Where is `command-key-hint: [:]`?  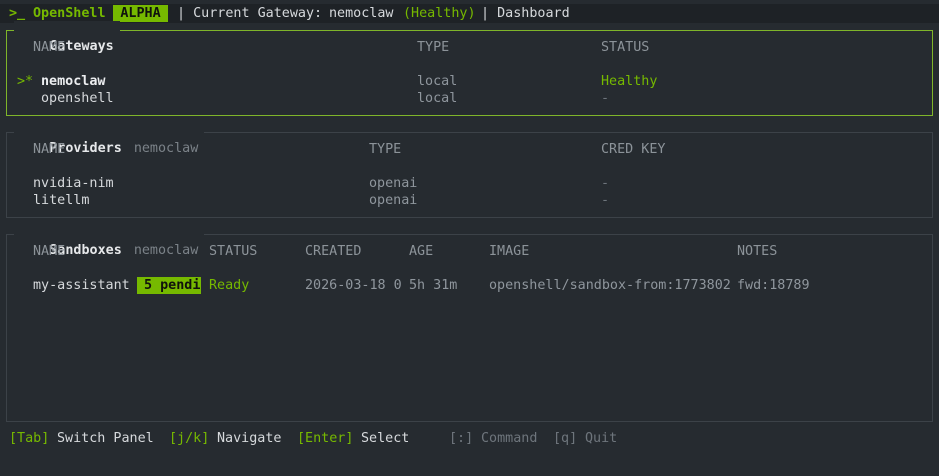
command-key-hint: [:] is located at coordinates (461, 438).